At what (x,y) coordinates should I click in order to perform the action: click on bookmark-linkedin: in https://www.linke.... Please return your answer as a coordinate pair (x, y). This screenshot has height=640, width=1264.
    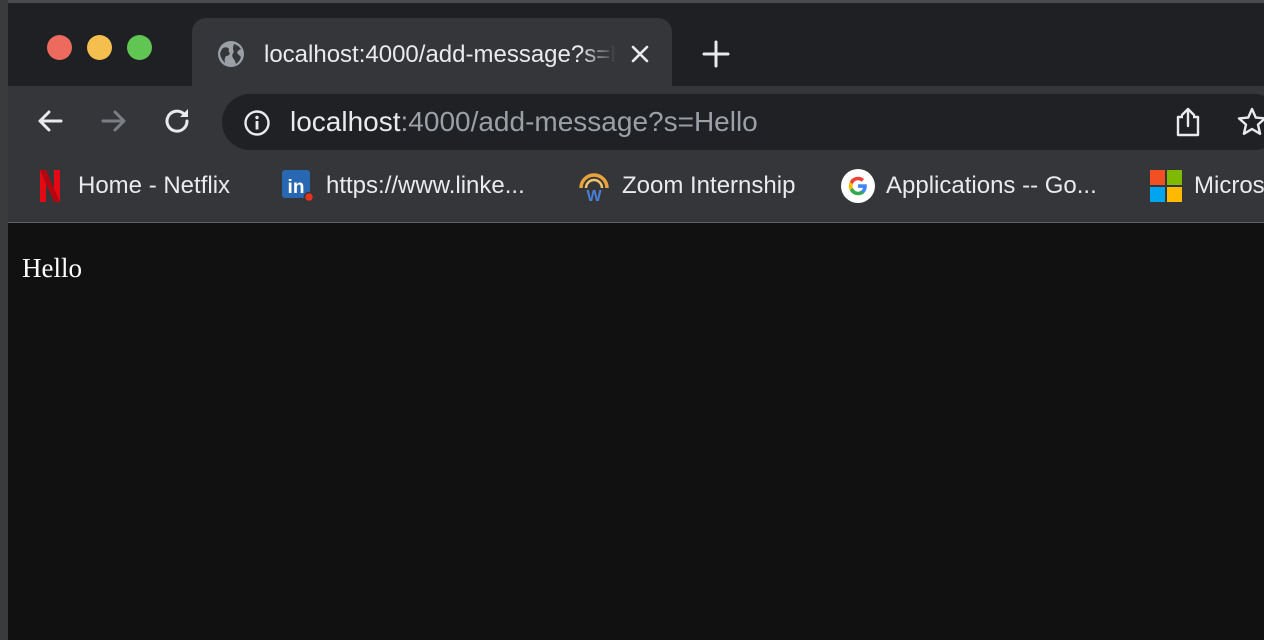
    Looking at the image, I should click on (420, 186).